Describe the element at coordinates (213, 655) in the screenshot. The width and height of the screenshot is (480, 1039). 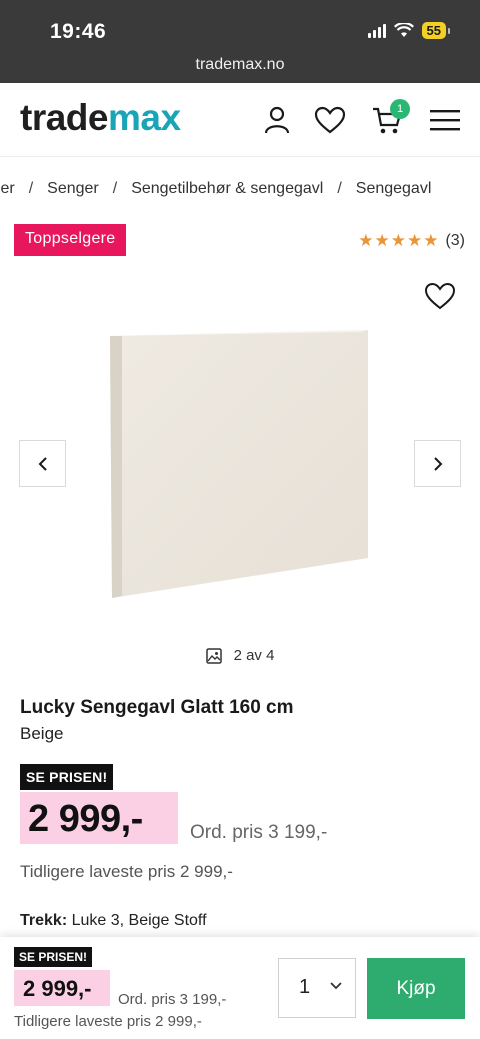
I see `image-icon` at that location.